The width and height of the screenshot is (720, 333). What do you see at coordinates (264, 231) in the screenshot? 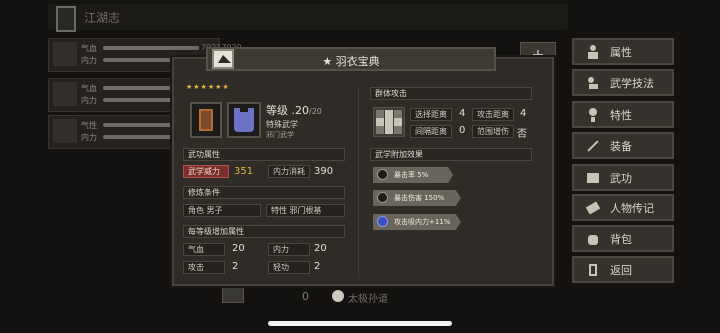
I see `section-header-level-bonus: 每等级增加属性` at bounding box center [264, 231].